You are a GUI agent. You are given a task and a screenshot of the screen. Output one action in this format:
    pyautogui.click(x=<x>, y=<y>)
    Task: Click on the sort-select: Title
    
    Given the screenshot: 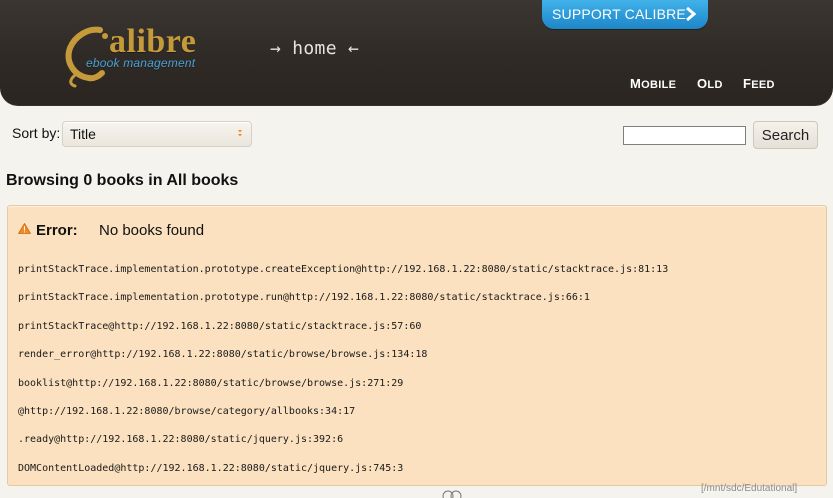 What is the action you would take?
    pyautogui.click(x=157, y=134)
    